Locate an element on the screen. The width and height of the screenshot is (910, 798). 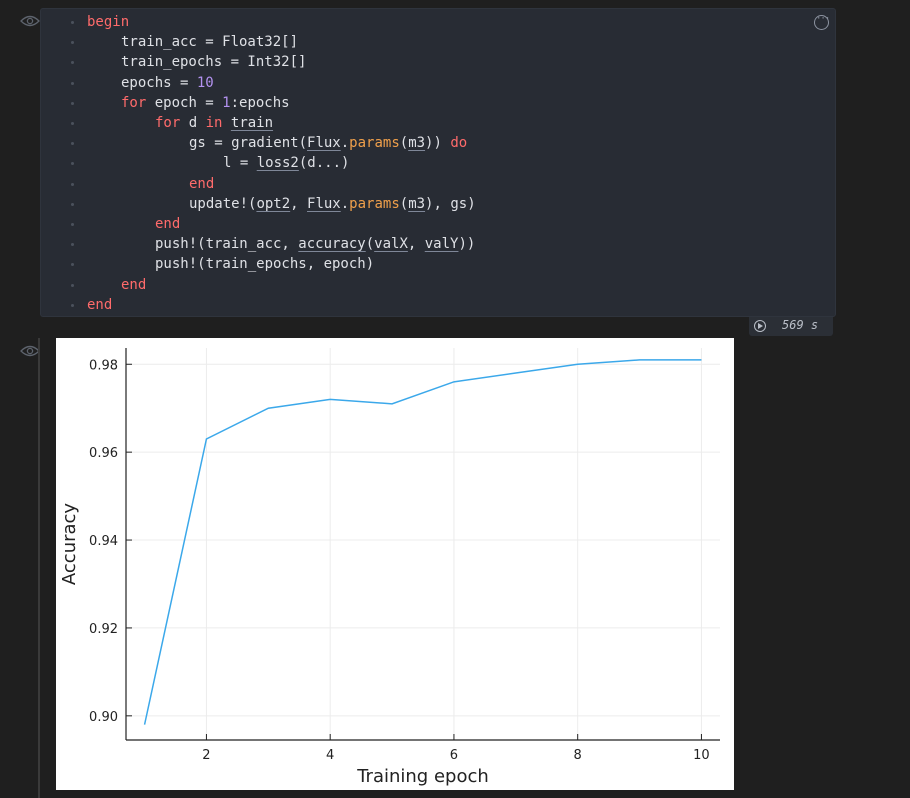
code-token: do is located at coordinates (458, 143).